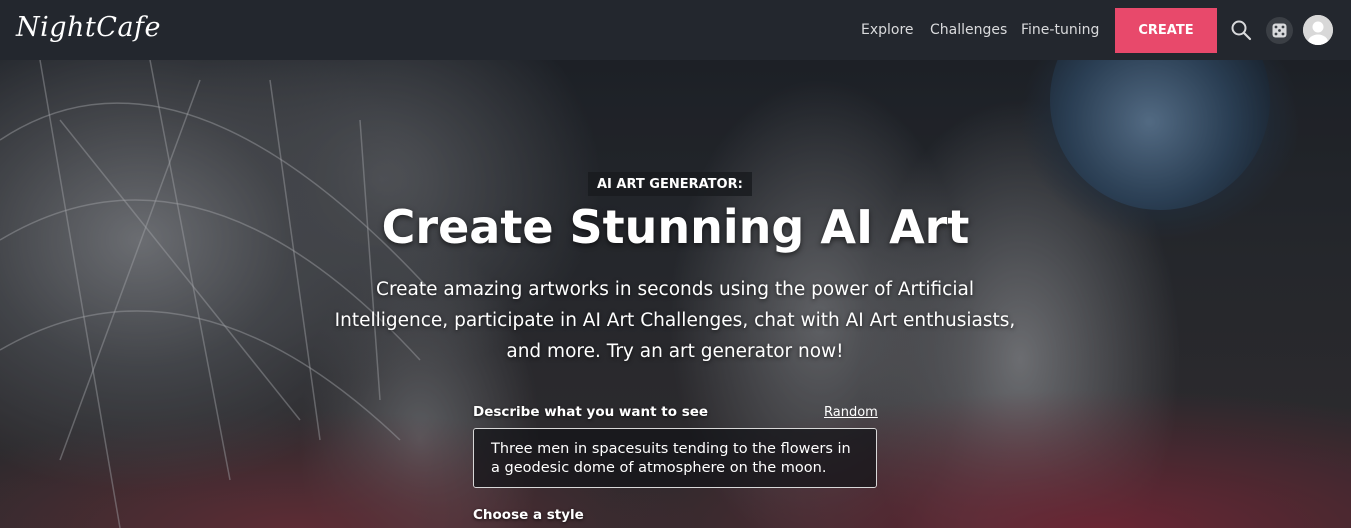 The image size is (1351, 528). What do you see at coordinates (675, 227) in the screenshot?
I see `hero-title: Create Stunning AI Art` at bounding box center [675, 227].